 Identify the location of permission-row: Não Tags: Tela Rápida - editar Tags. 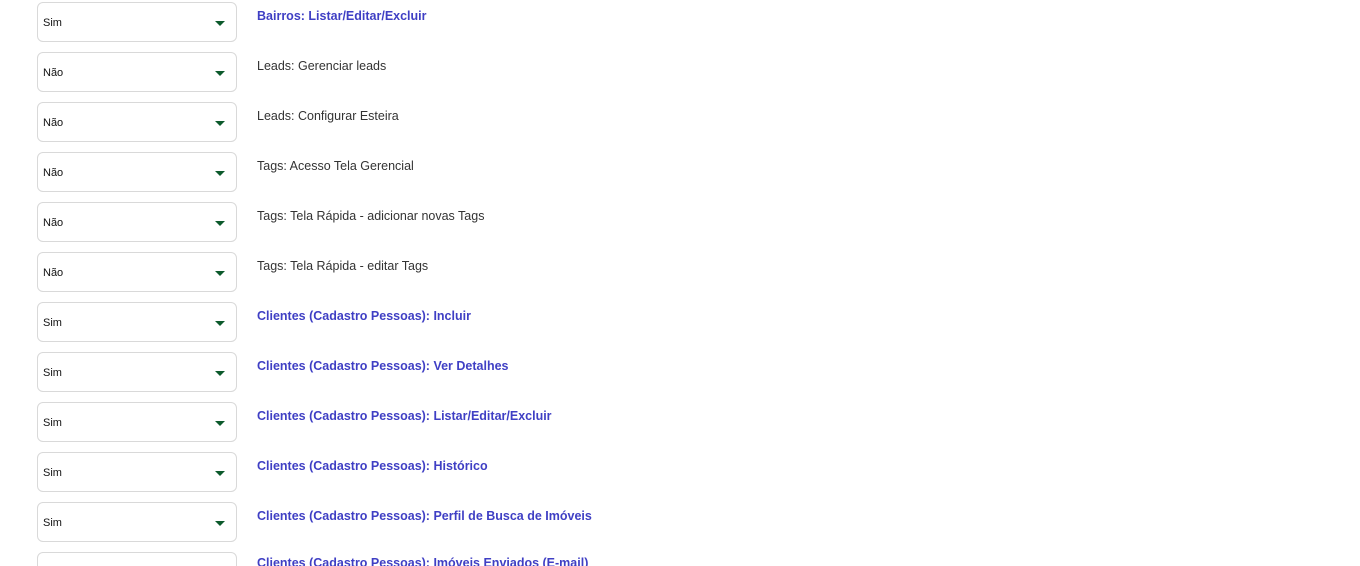
(687, 272).